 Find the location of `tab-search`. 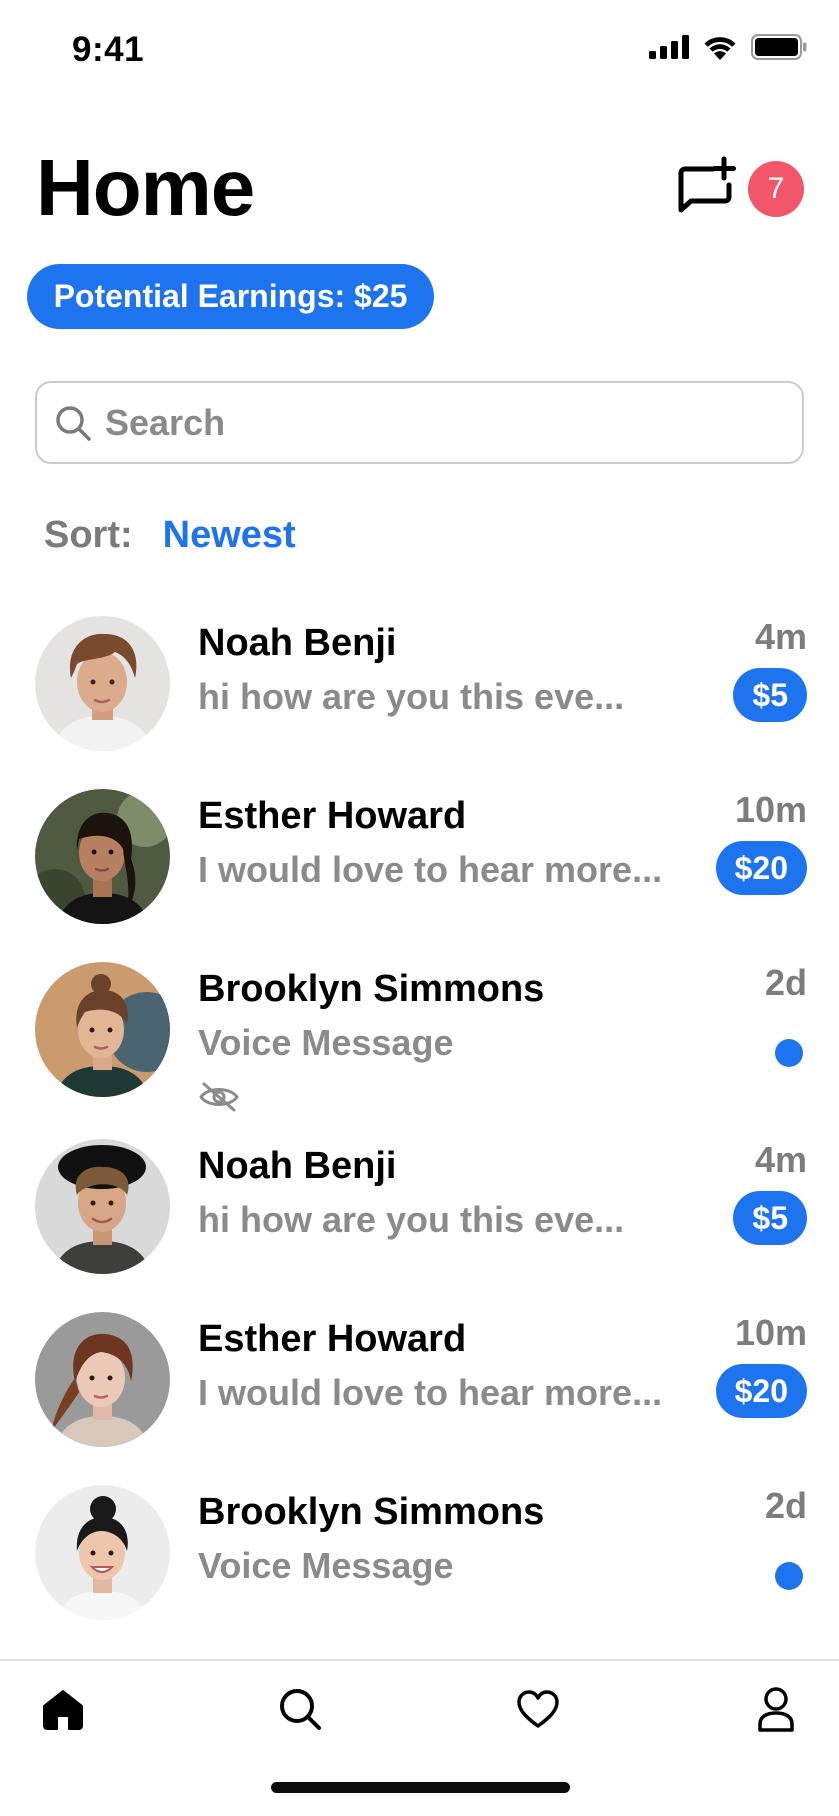

tab-search is located at coordinates (300, 1709).